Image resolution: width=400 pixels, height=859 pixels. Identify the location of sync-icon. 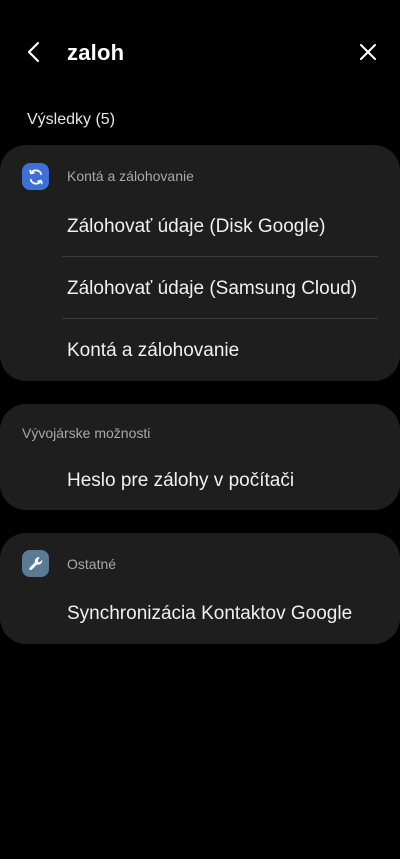
(35, 176).